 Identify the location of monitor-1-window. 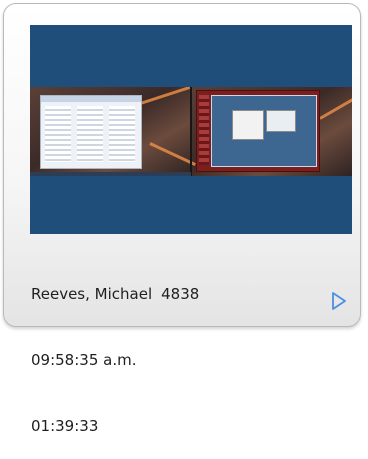
(91, 132).